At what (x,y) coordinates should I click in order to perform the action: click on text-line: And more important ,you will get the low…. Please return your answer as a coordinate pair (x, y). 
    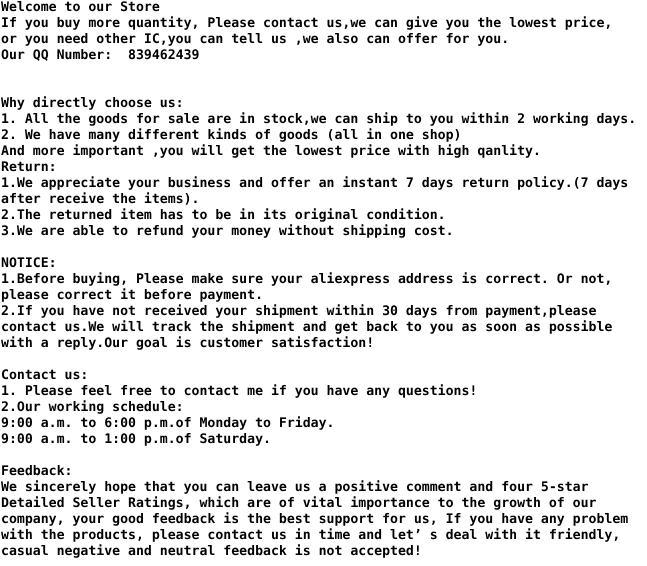
    Looking at the image, I should click on (271, 151).